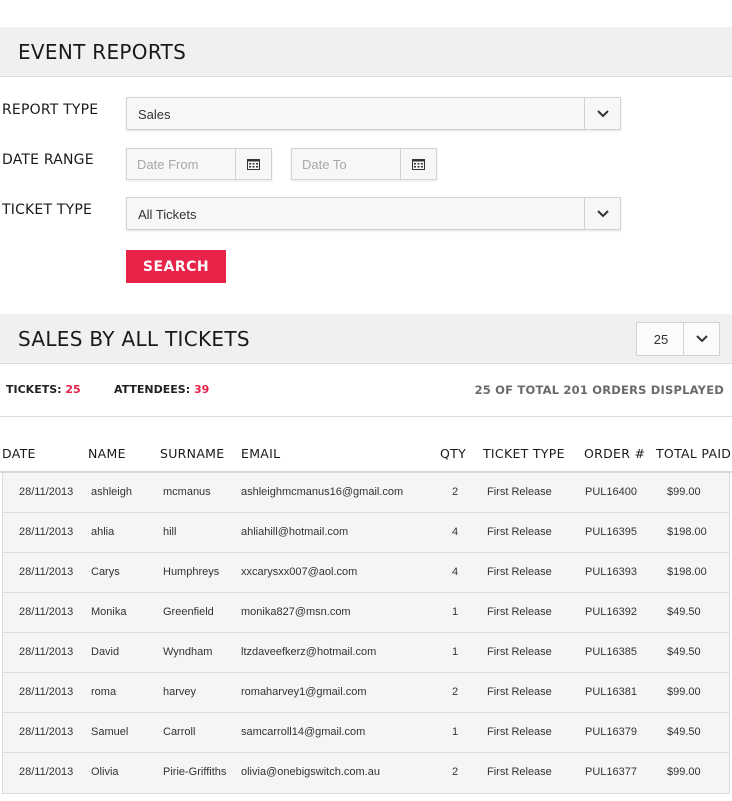 This screenshot has height=801, width=732. Describe the element at coordinates (611, 692) in the screenshot. I see `cell-order: PUL16381` at that location.